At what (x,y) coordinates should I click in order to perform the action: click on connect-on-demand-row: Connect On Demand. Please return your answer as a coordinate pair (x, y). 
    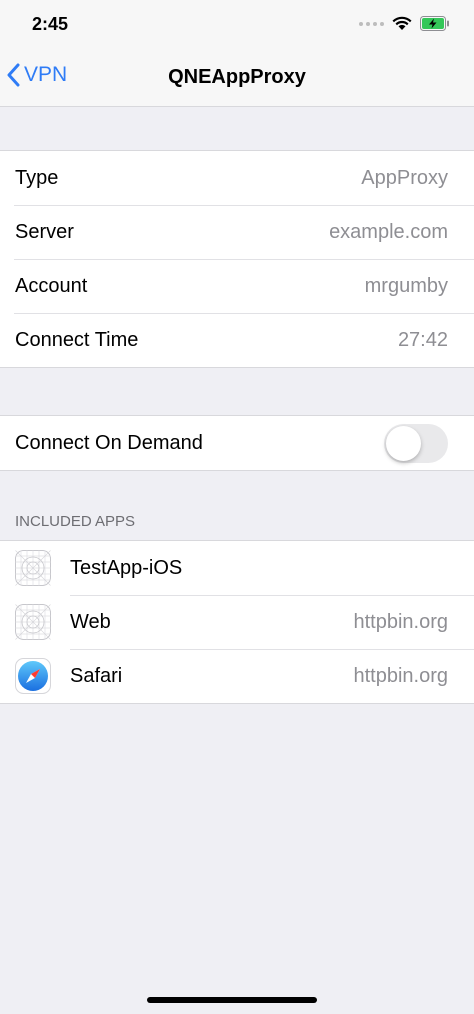
    Looking at the image, I should click on (237, 443).